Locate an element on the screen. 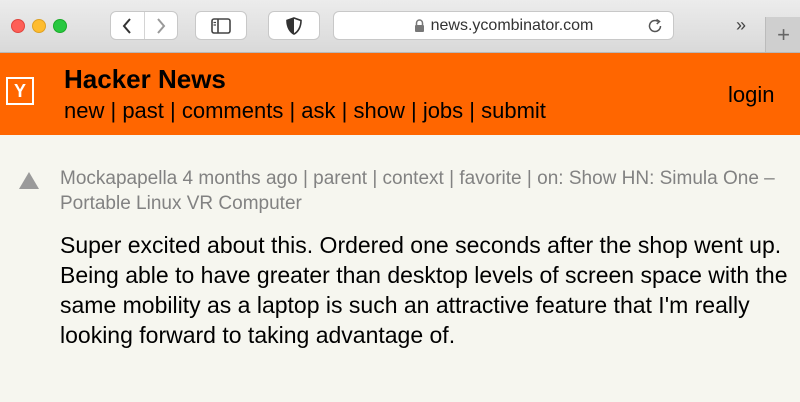 This screenshot has width=800, height=402. minimize-window-button is located at coordinates (39, 26).